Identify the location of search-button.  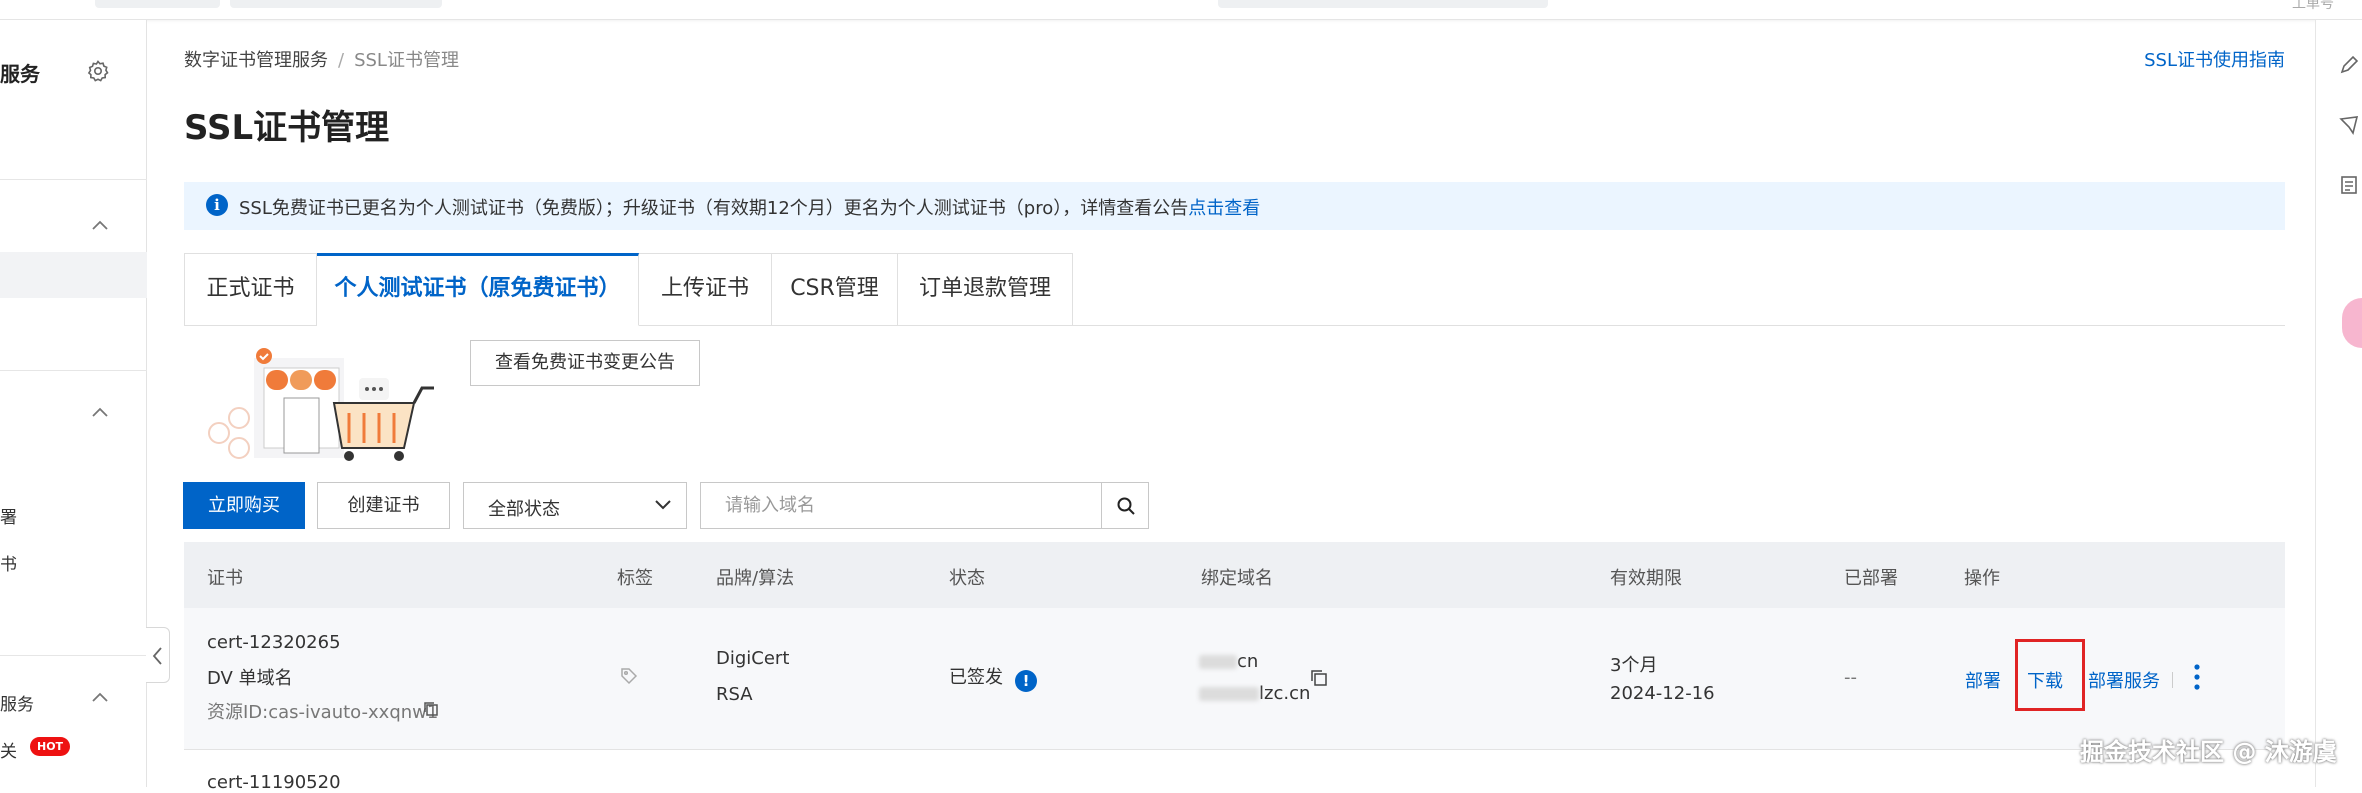
(1125, 505).